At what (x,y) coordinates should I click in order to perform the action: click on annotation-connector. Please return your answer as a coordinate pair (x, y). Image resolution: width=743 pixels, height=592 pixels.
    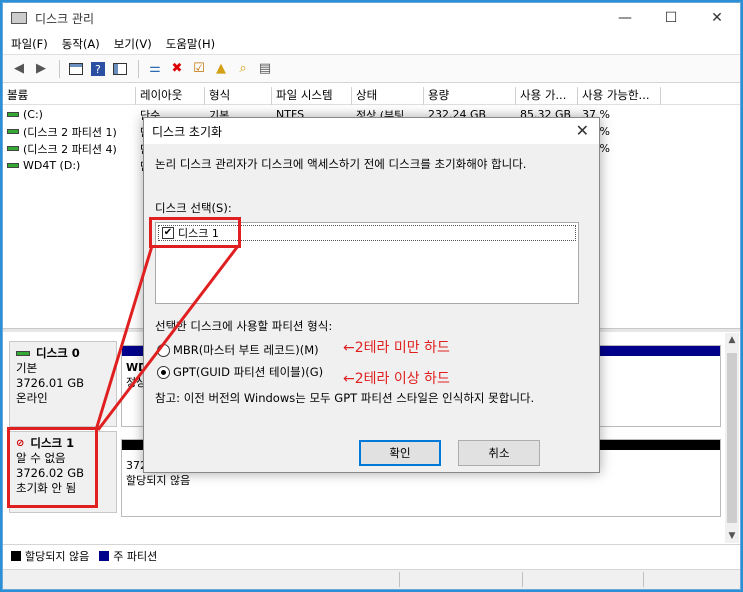
    Looking at the image, I should click on (167, 338).